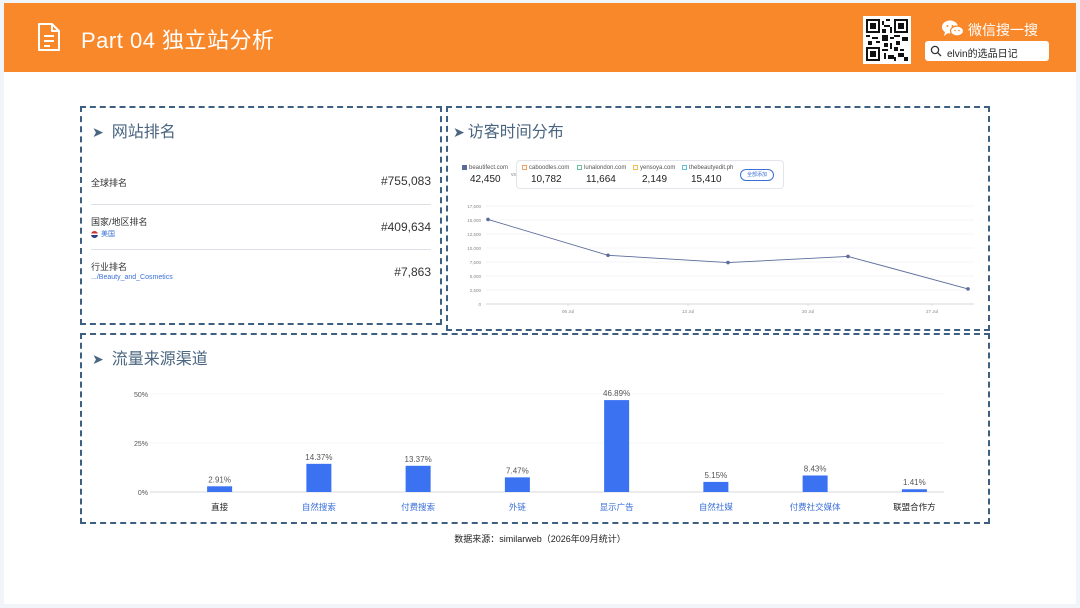 Image resolution: width=1080 pixels, height=608 pixels. I want to click on y-tick-label: 7,500, so click(476, 262).